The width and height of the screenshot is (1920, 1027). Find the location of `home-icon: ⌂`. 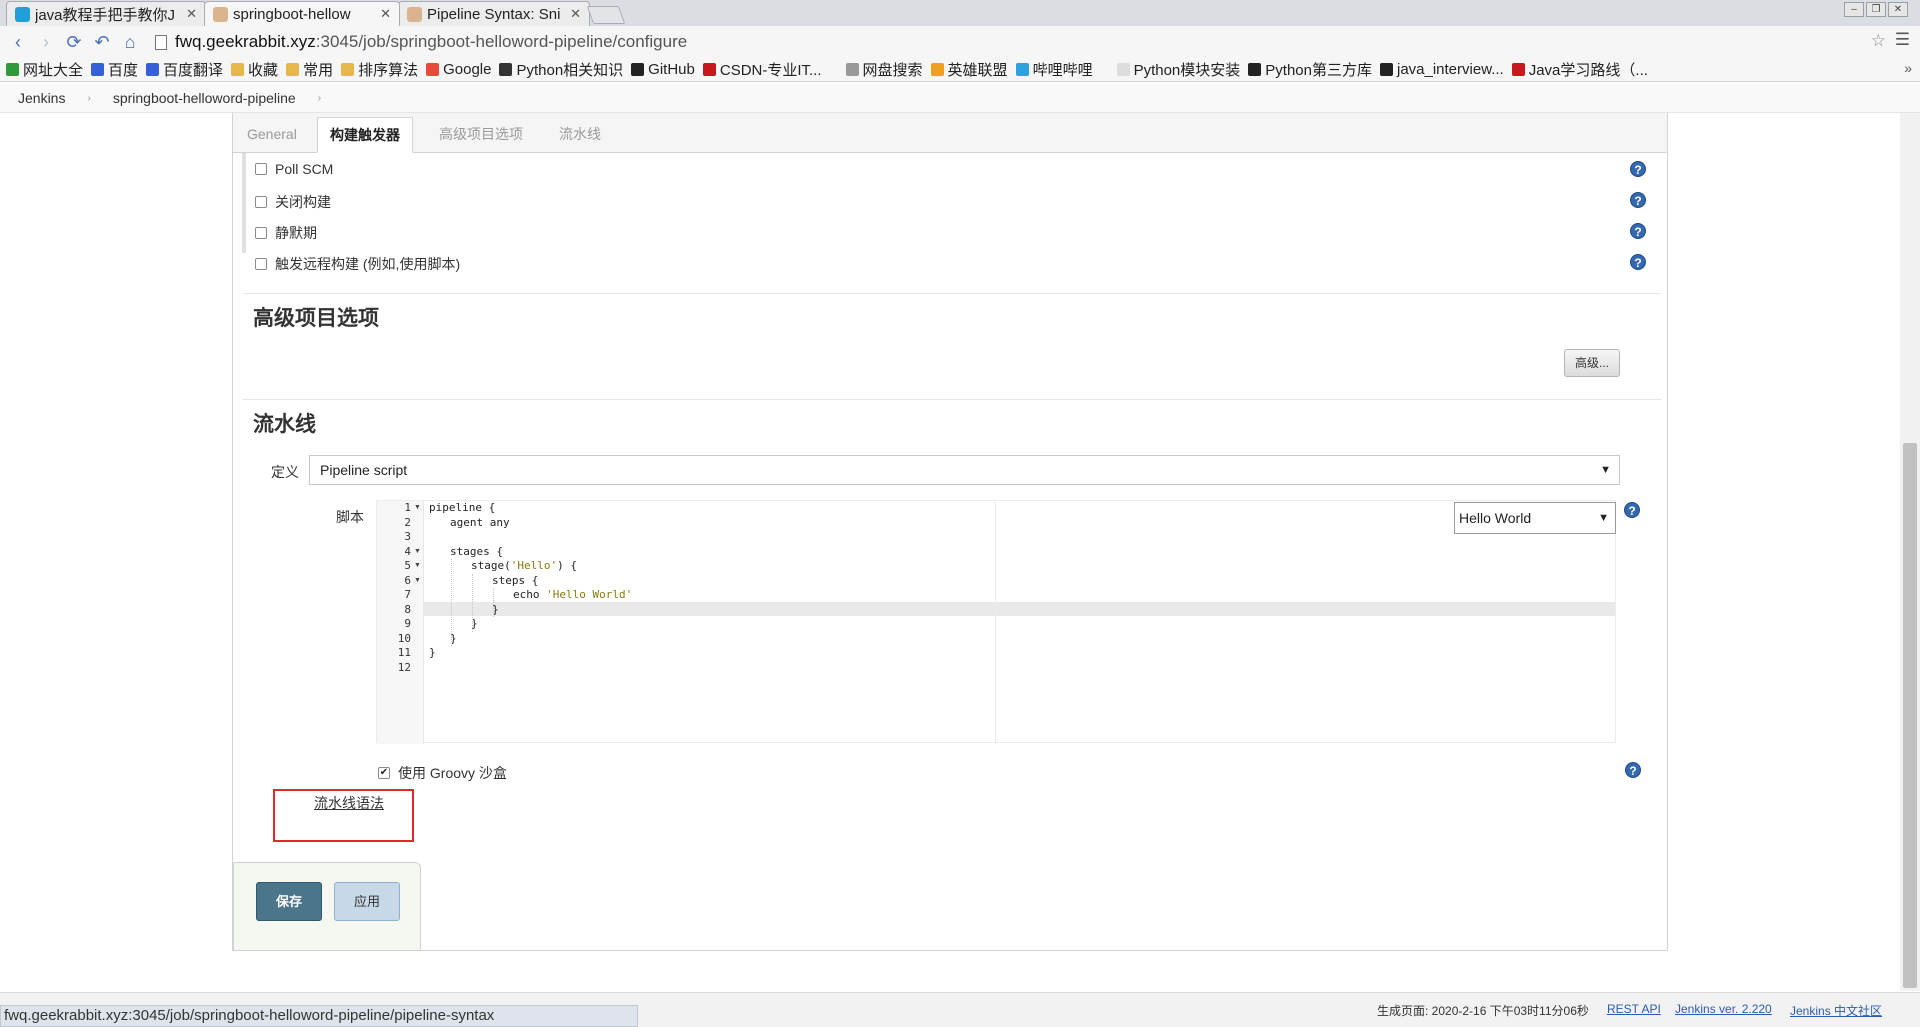

home-icon: ⌂ is located at coordinates (130, 42).